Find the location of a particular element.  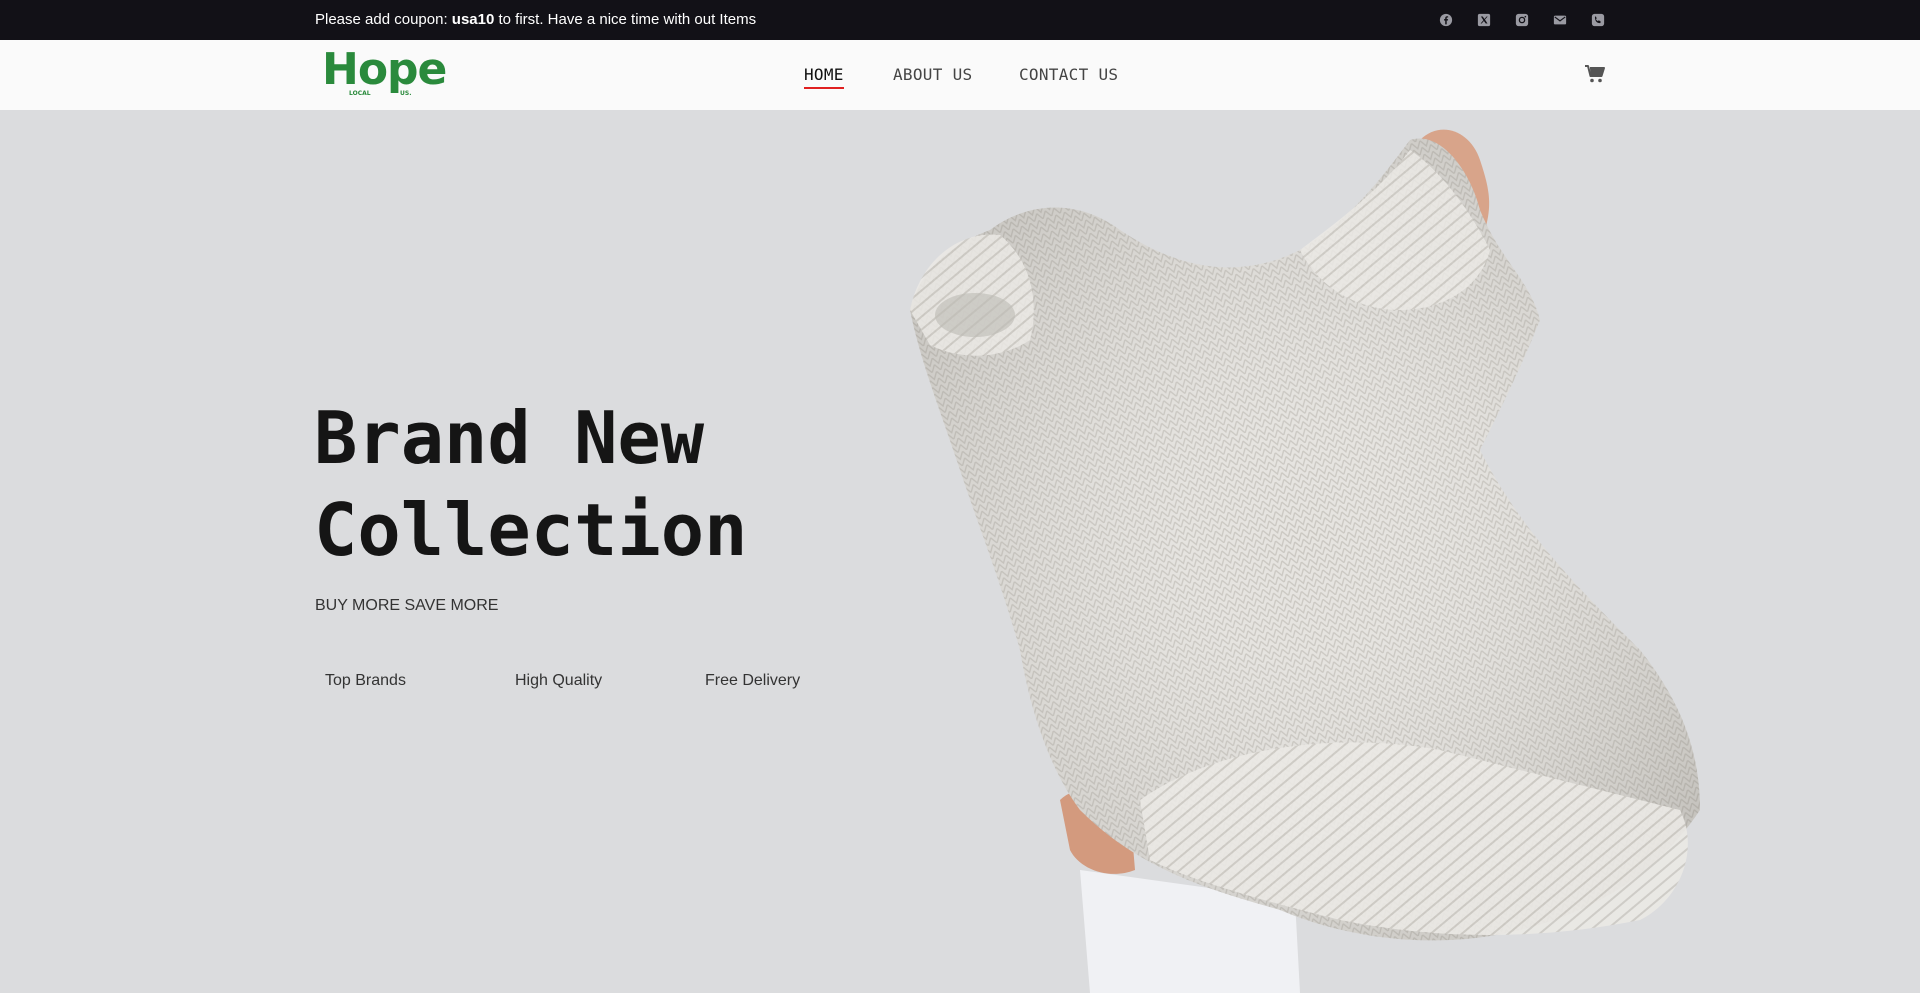

hero-subtitle: BUY MORE SAVE MORE is located at coordinates (407, 605).